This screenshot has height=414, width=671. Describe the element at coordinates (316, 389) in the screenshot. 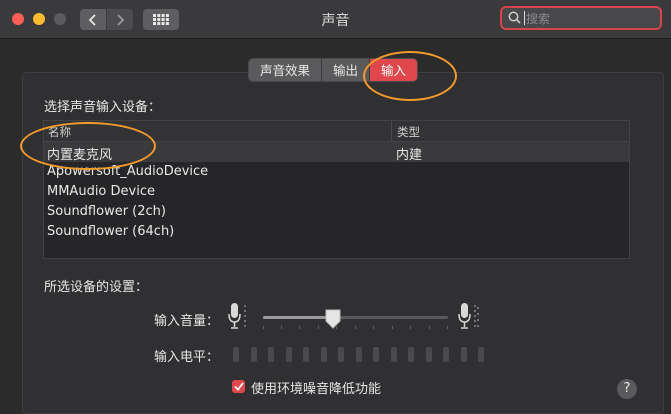

I see `noise-reduction-label: 使用环境噪音降低功能` at that location.